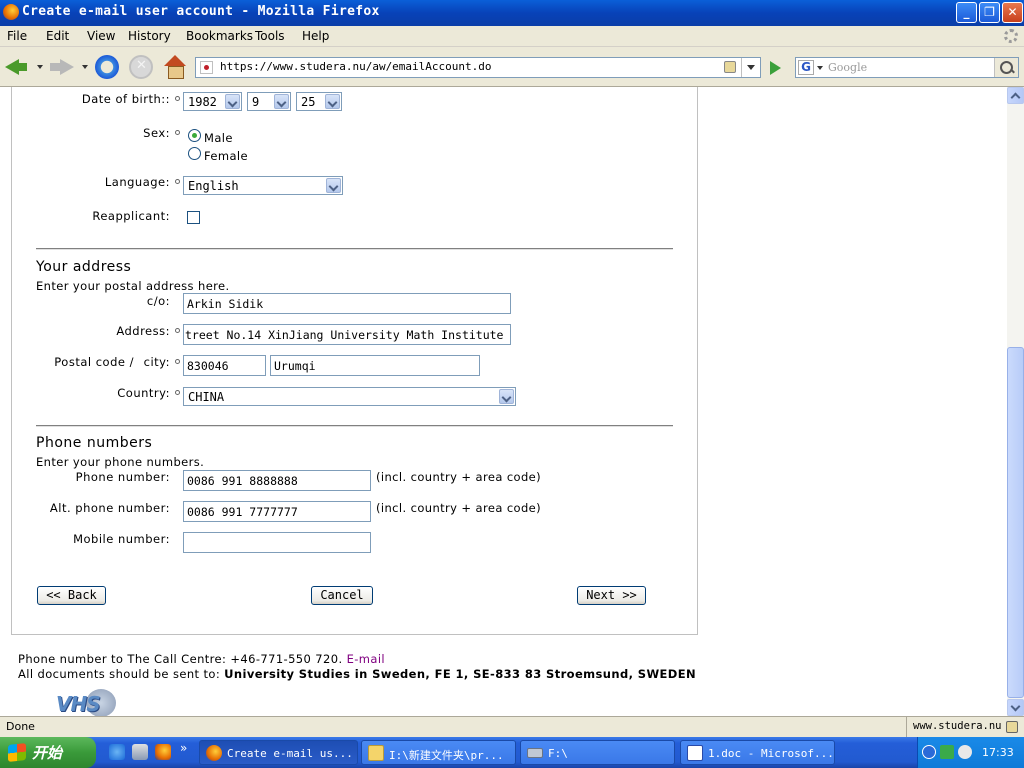 This screenshot has width=1024, height=768. I want to click on windows-logo-icon, so click(17, 752).